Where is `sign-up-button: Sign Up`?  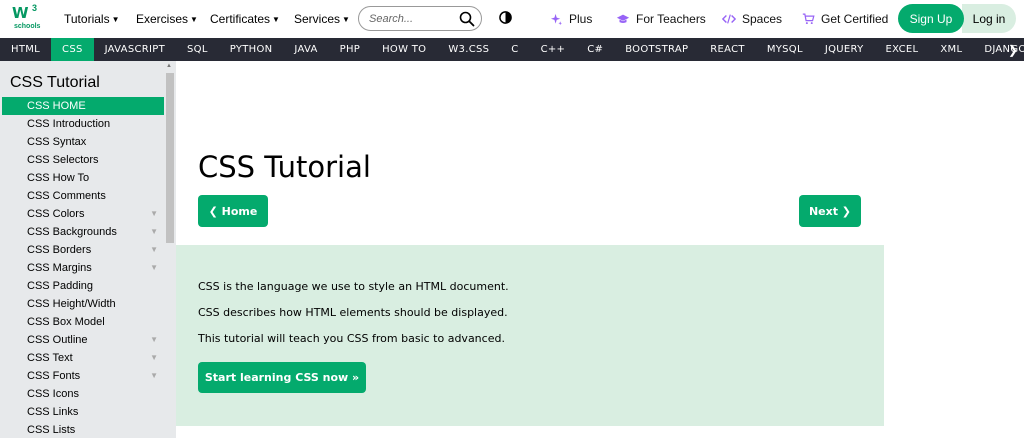
sign-up-button: Sign Up is located at coordinates (931, 18).